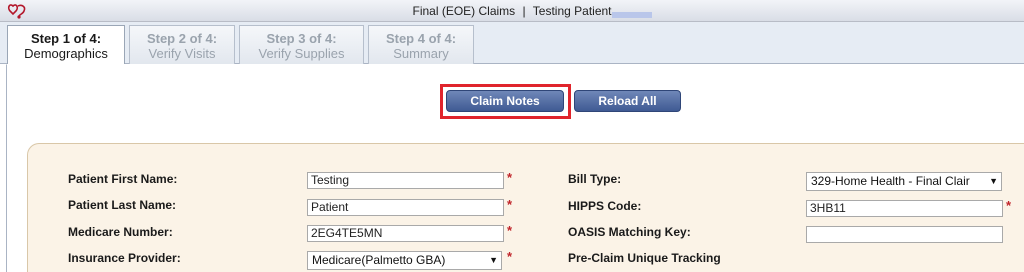  I want to click on tab-label: Summary, so click(421, 53).